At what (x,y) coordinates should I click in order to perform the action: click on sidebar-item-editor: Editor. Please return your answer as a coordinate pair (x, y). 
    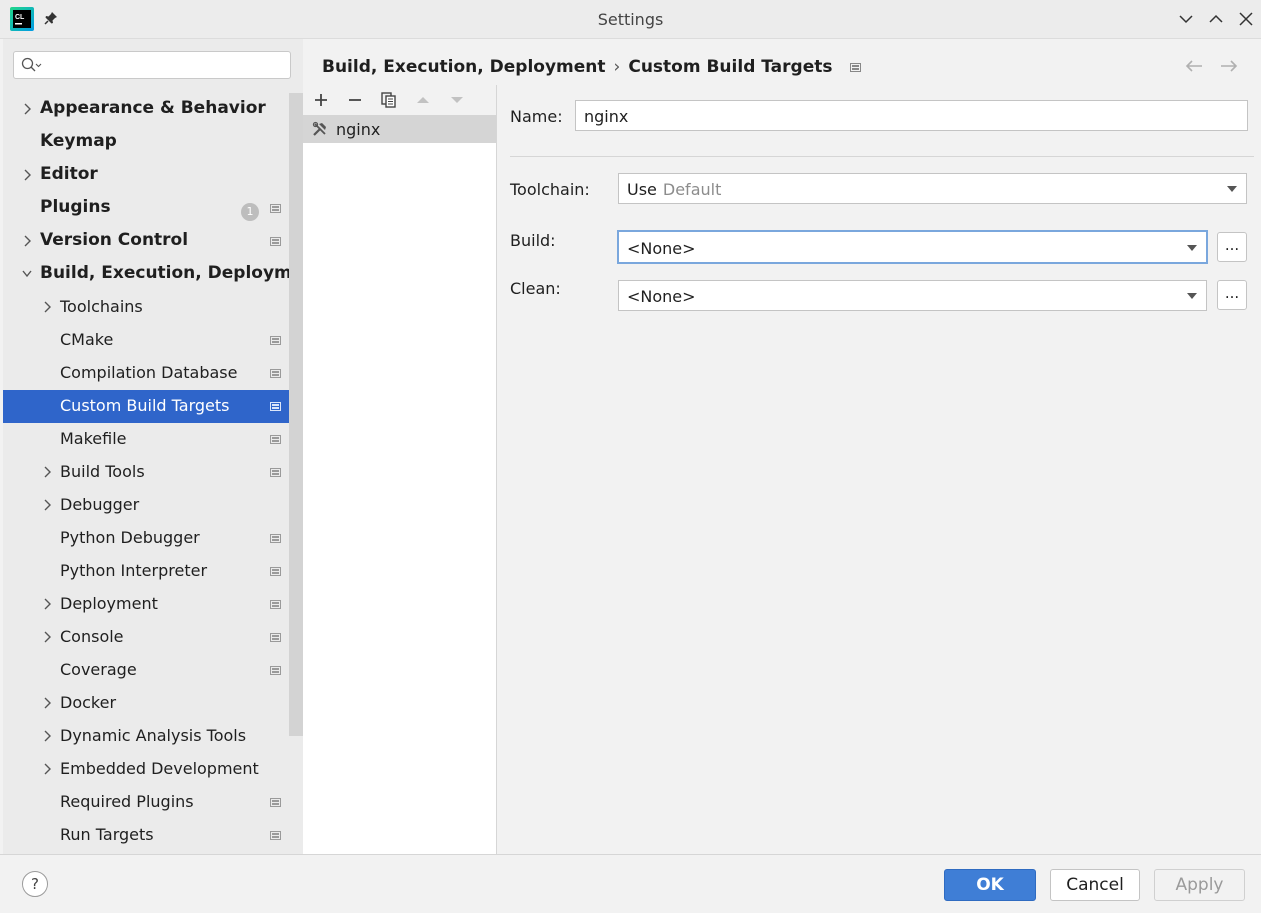
    Looking at the image, I should click on (153, 175).